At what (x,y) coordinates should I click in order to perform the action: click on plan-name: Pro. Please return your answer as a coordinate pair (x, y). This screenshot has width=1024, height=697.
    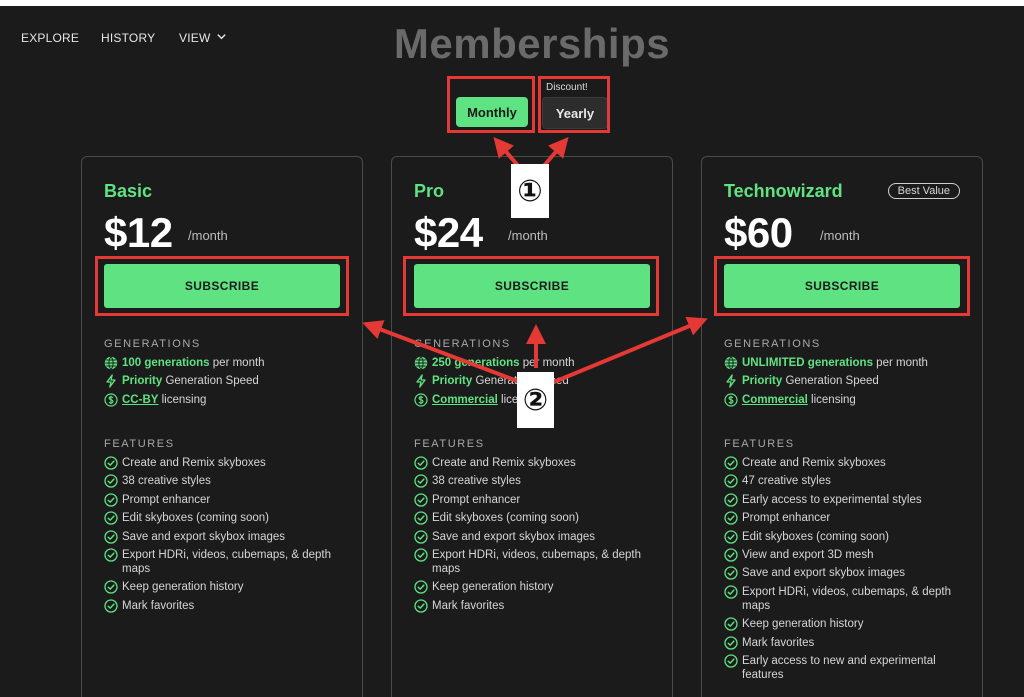
    Looking at the image, I should click on (429, 191).